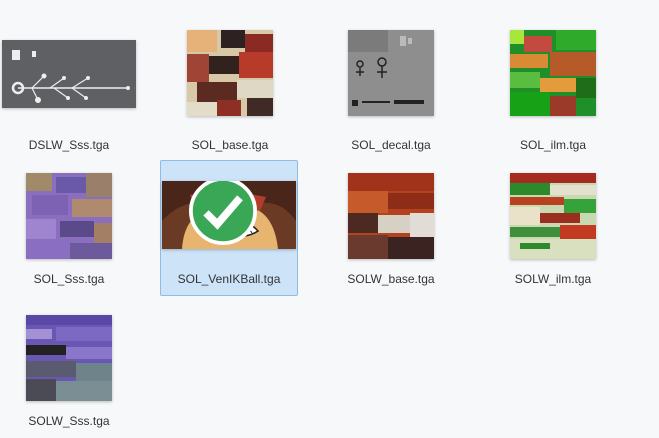 This screenshot has width=659, height=438. I want to click on file-name-label: SOL_base.tga, so click(230, 145).